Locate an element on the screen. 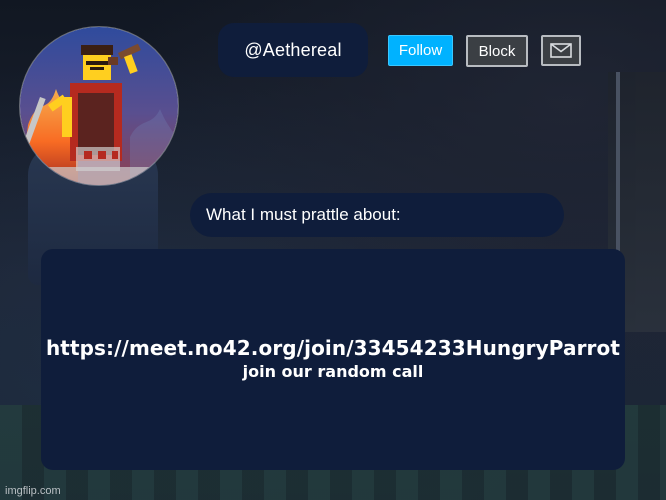 The image size is (666, 500). avatar-image is located at coordinates (99, 106).